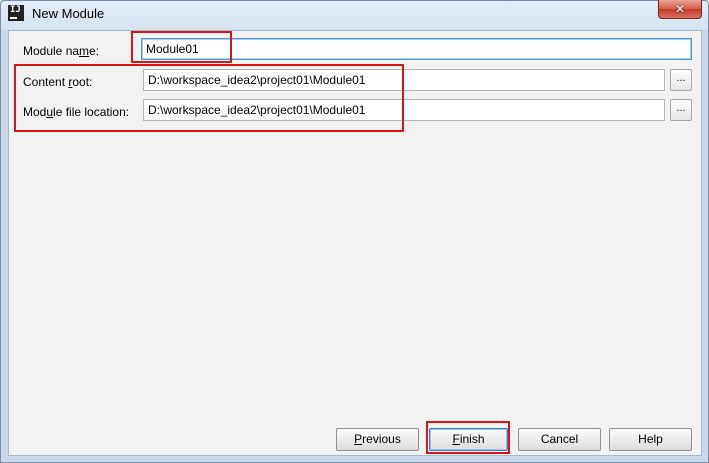 This screenshot has width=709, height=463. I want to click on window-title: New Module, so click(68, 13).